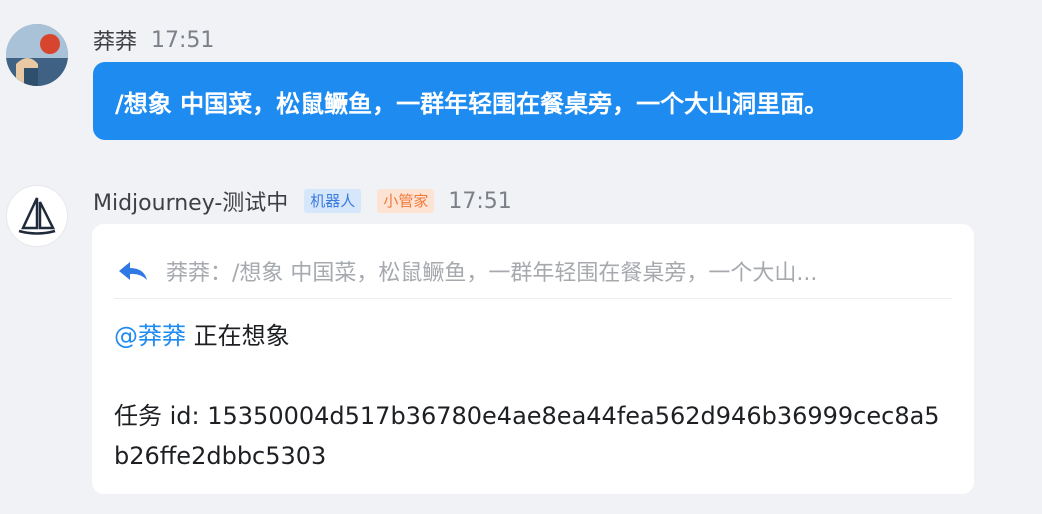 Image resolution: width=1042 pixels, height=514 pixels. Describe the element at coordinates (528, 101) in the screenshot. I see `user-message-bubble: /想象 中国菜，松鼠鳜鱼，一群年轻围在餐桌旁，一个大山洞里面。` at that location.